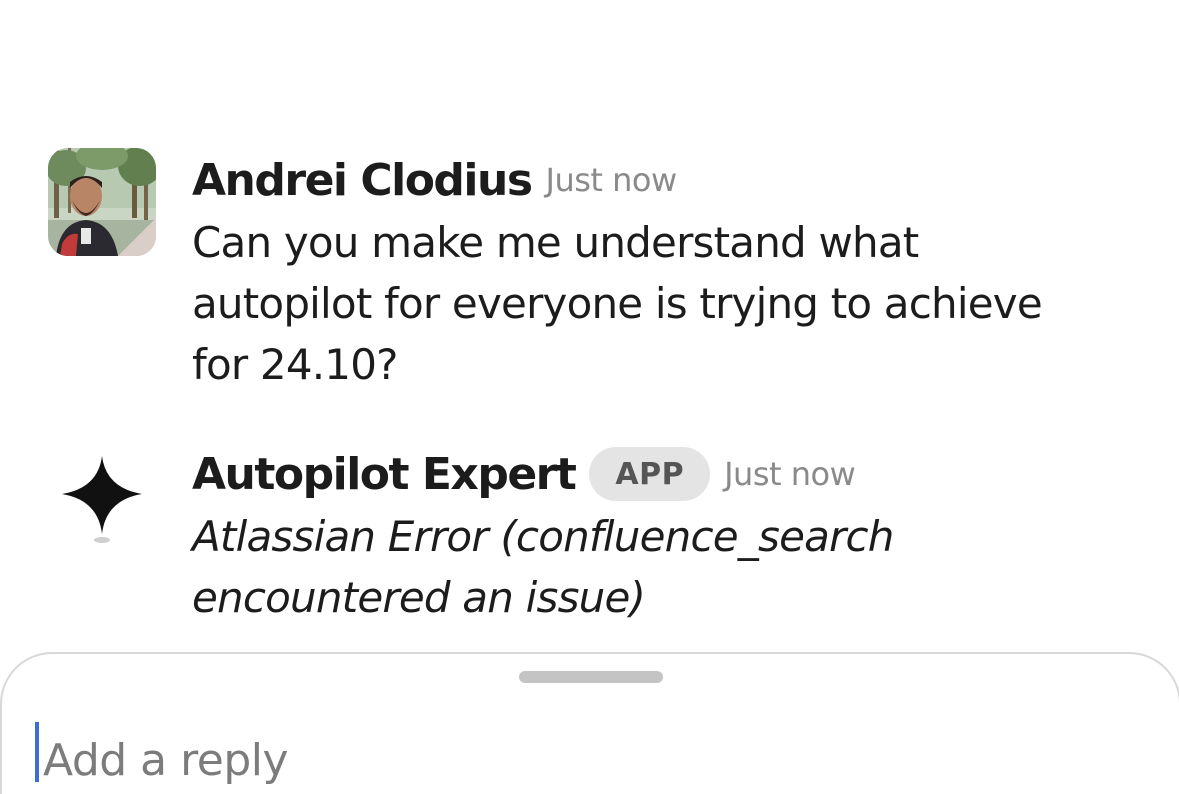 The image size is (1179, 794). Describe the element at coordinates (384, 474) in the screenshot. I see `author-name: Autopilot Expert` at that location.